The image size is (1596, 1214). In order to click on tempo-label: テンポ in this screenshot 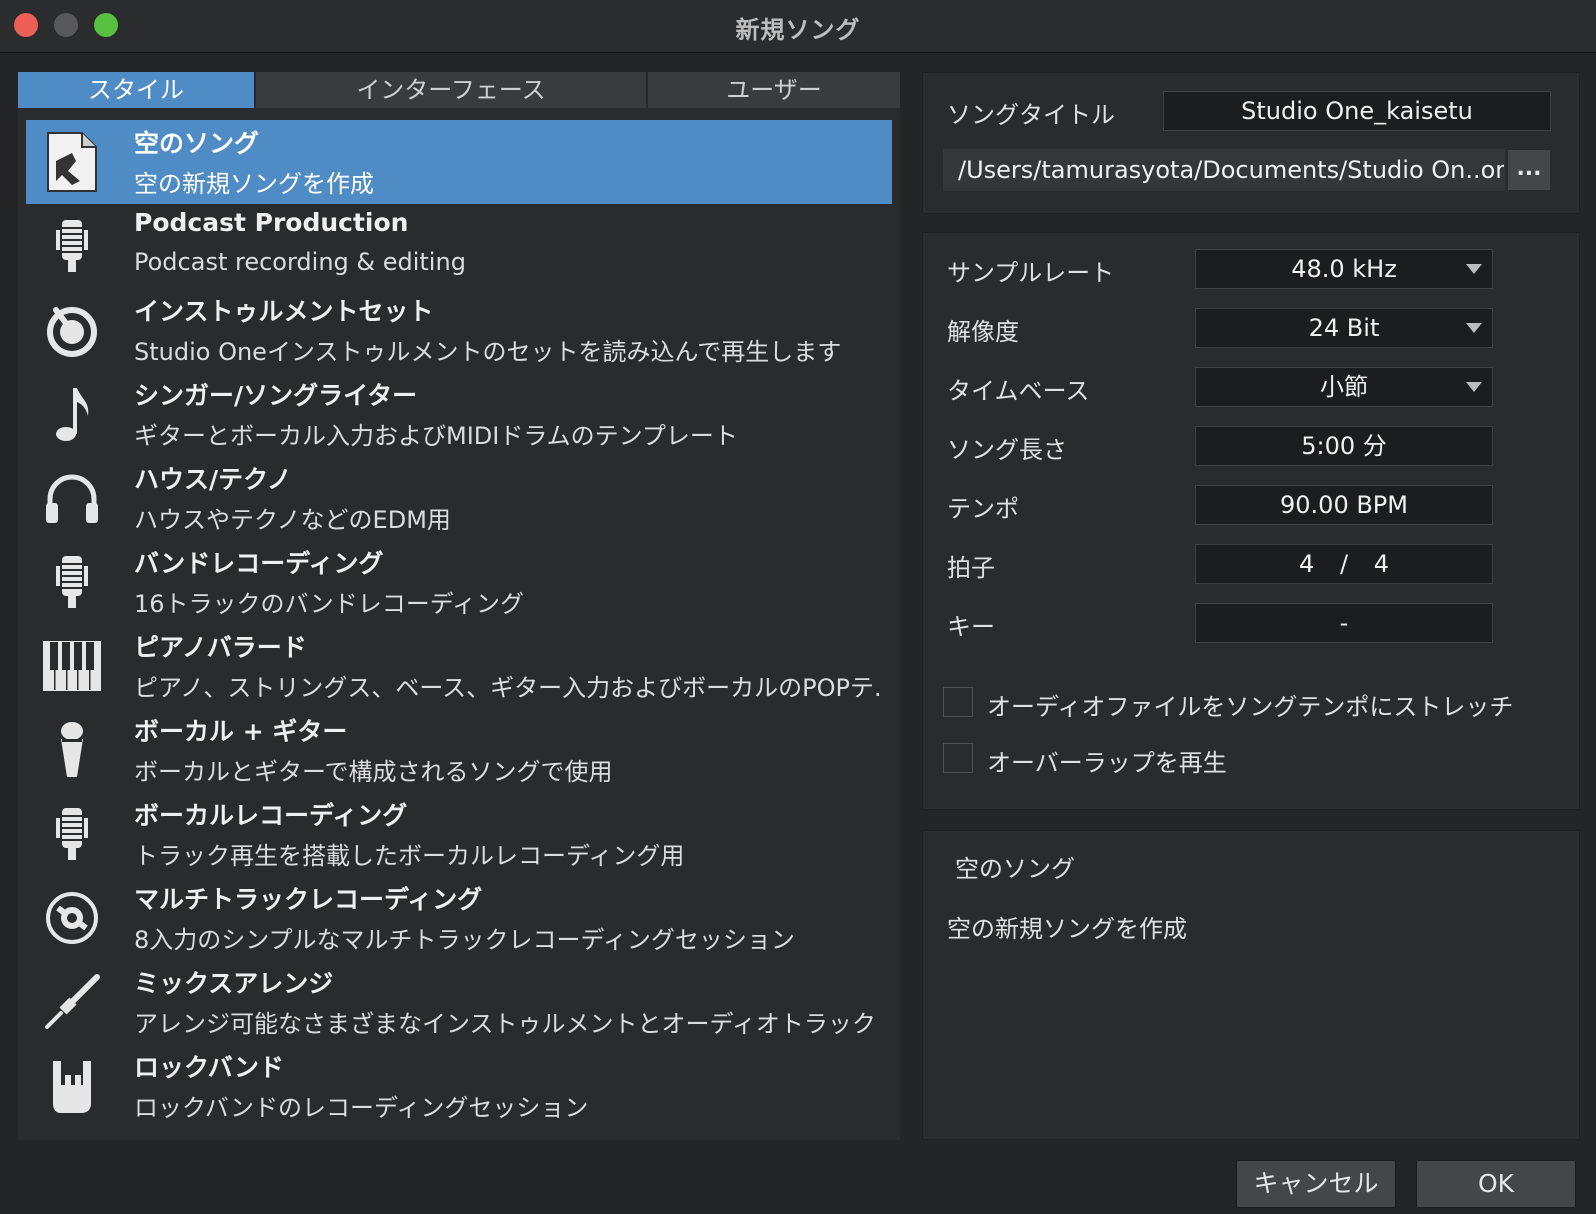, I will do `click(983, 509)`.